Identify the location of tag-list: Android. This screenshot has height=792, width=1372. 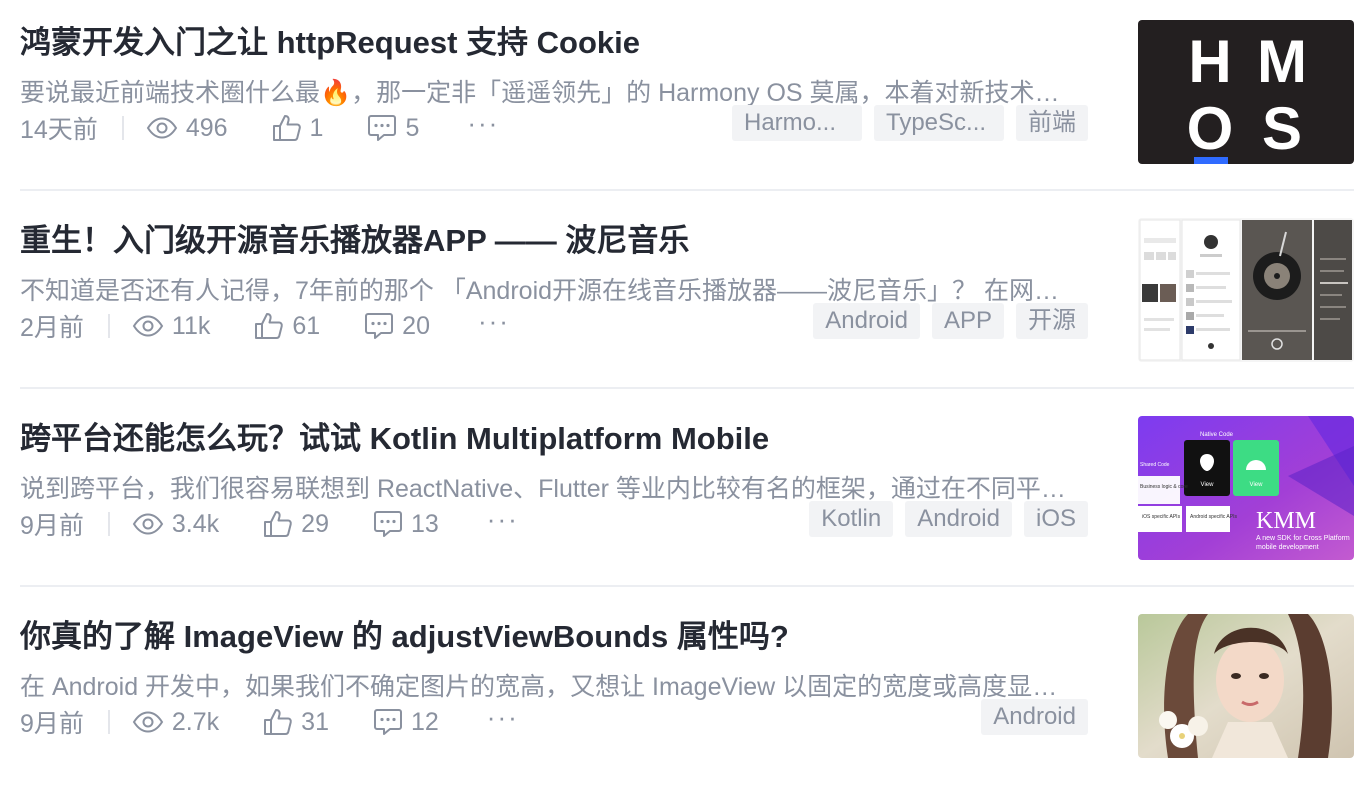
(1028, 717).